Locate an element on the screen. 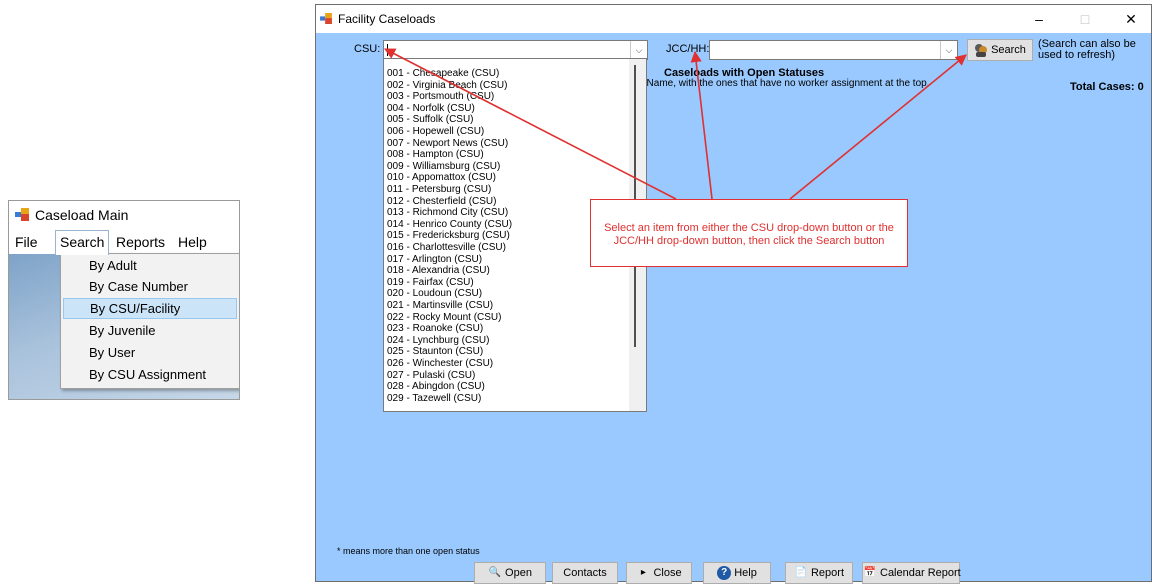 The image size is (1152, 584). contacts-button: Contacts is located at coordinates (585, 573).